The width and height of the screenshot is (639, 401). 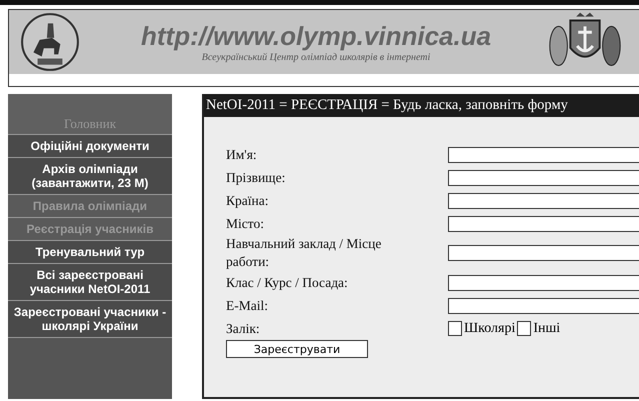 I want to click on menu-link: Тренувальний тур, so click(x=90, y=252).